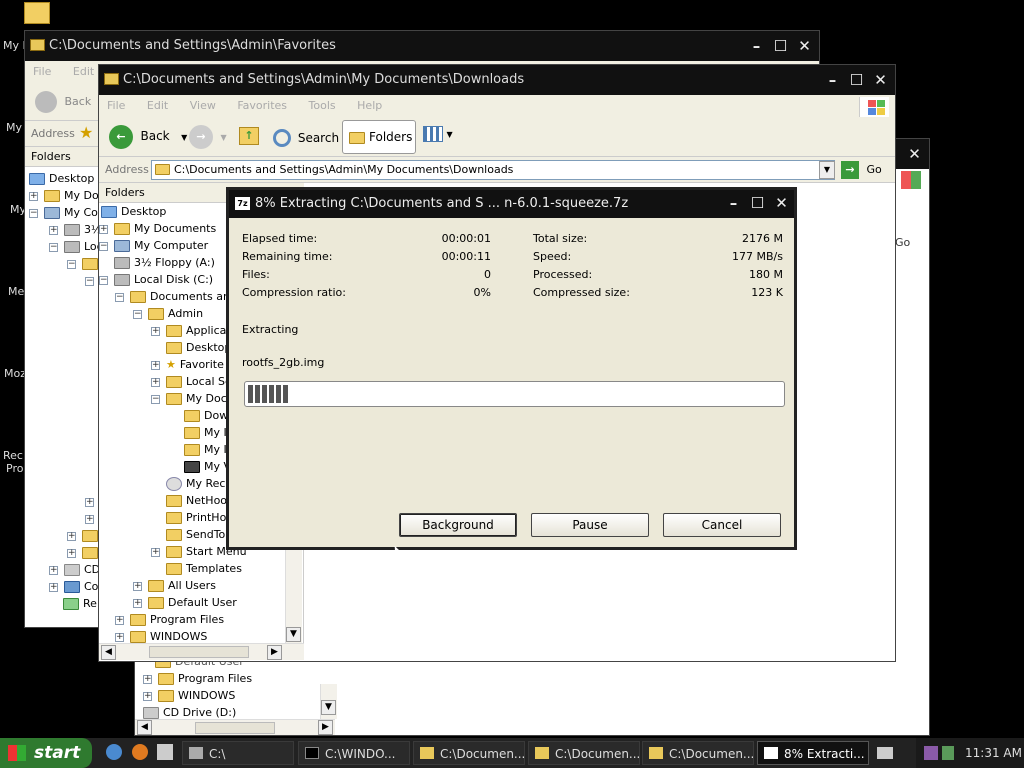  What do you see at coordinates (73, 586) in the screenshot?
I see `tree-item: + Co` at bounding box center [73, 586].